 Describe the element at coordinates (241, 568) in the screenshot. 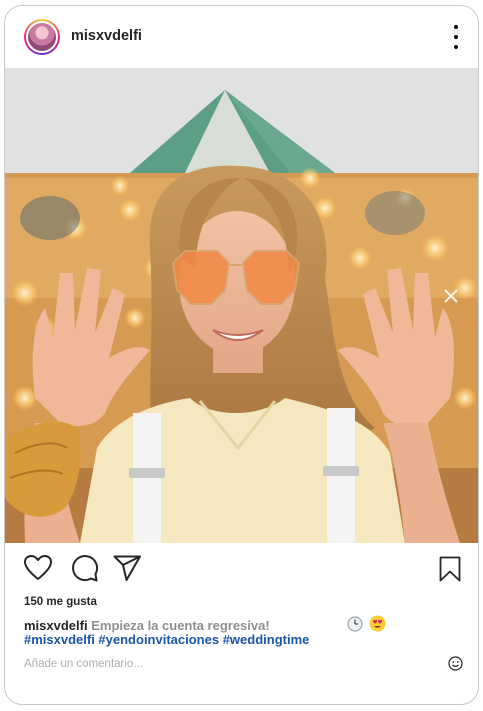

I see `action-bar` at that location.